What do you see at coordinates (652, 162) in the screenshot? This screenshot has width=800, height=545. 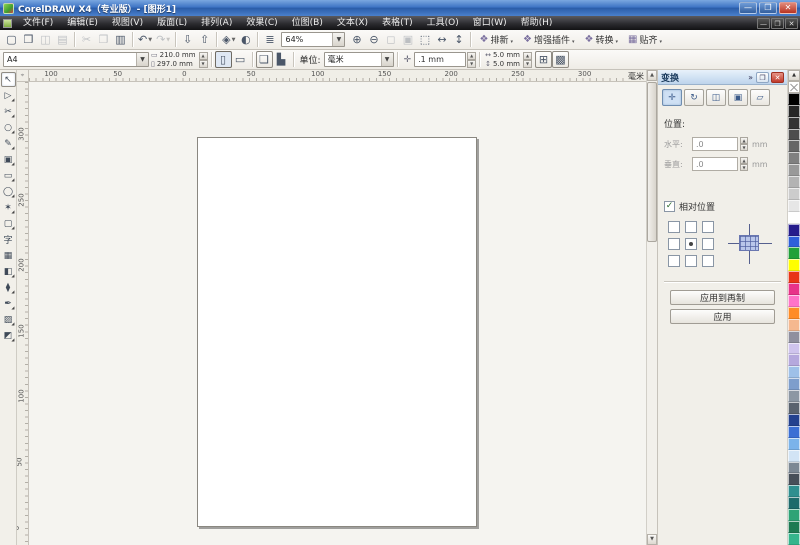 I see `scrollbar-thumb` at bounding box center [652, 162].